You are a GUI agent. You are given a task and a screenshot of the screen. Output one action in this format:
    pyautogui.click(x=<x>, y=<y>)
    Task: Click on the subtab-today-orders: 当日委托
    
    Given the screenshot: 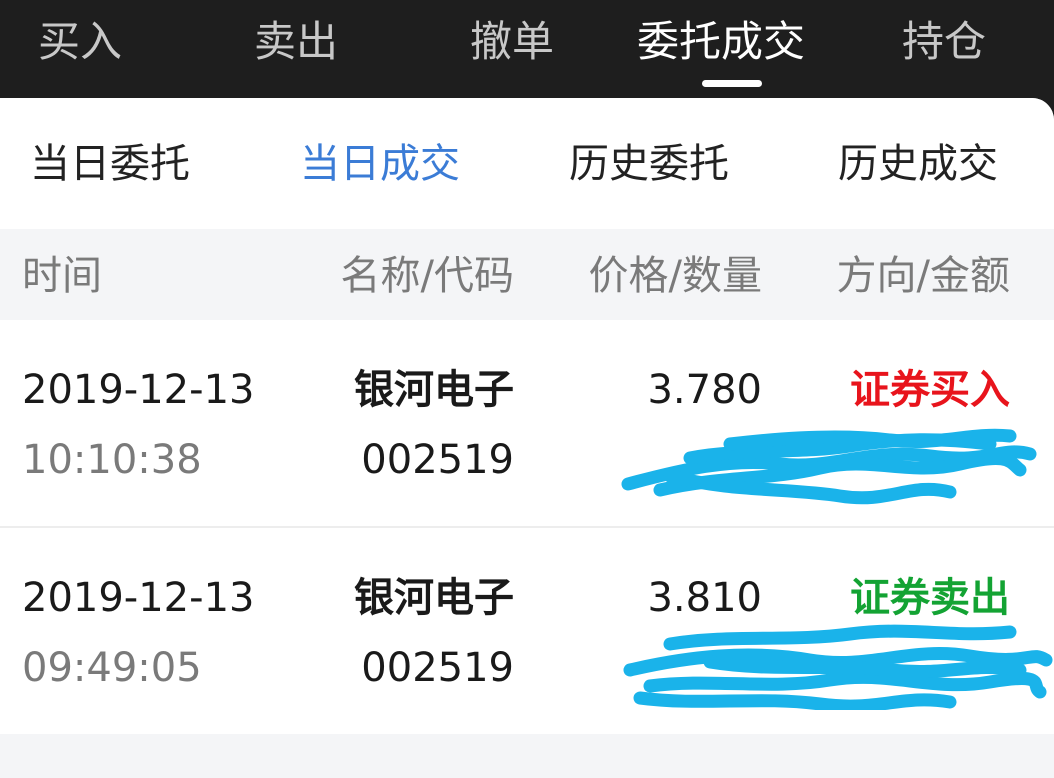 What is the action you would take?
    pyautogui.click(x=110, y=164)
    